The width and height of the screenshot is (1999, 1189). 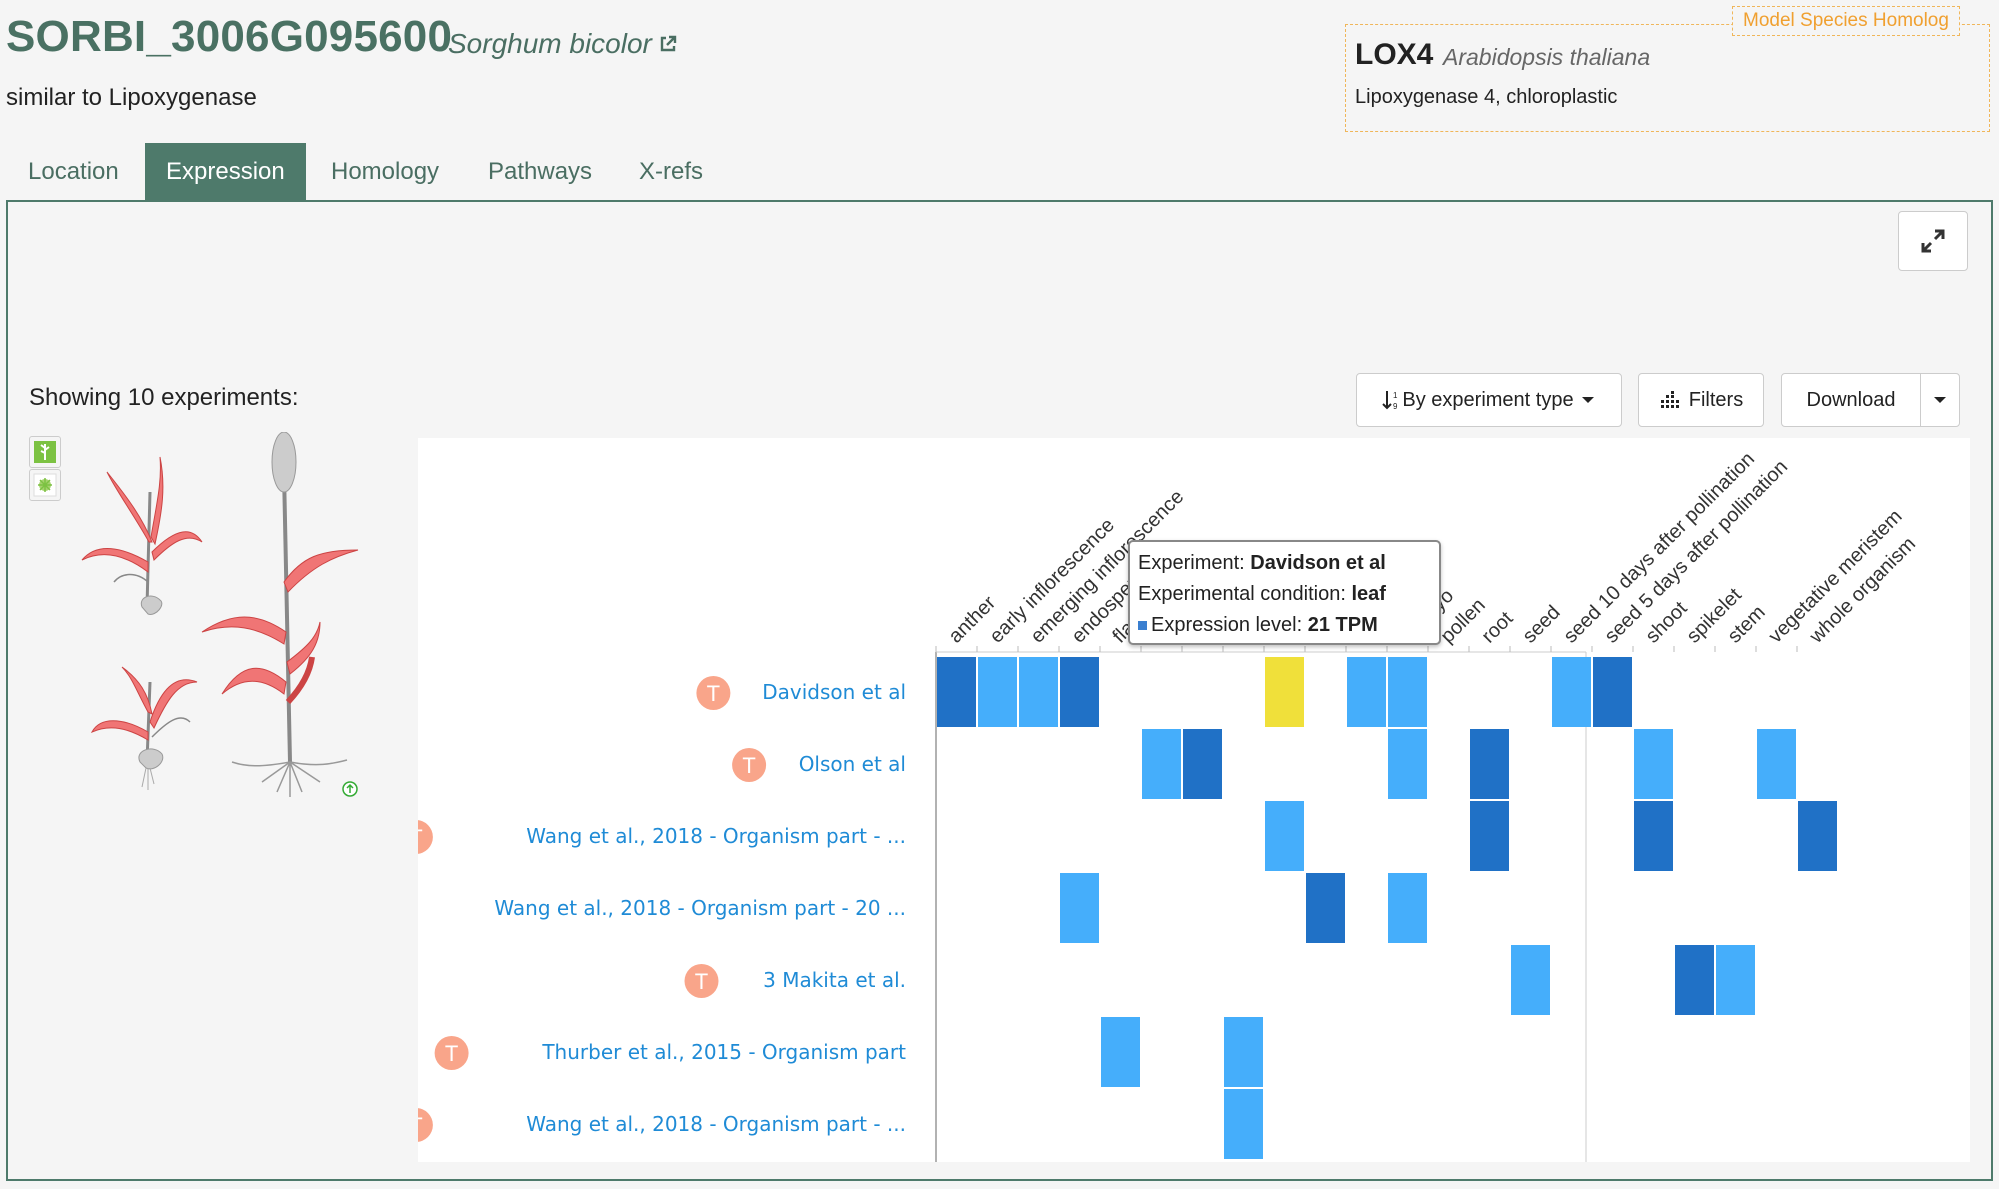 I want to click on species-name: Sorghum bicolor, so click(x=550, y=43).